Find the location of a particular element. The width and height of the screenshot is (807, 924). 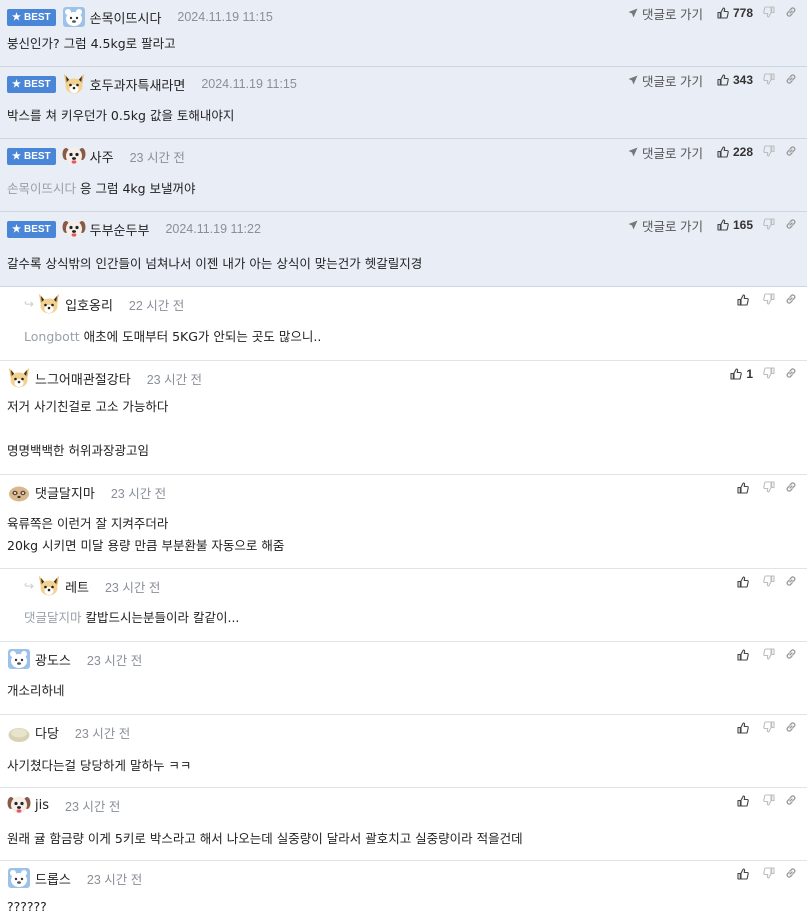

nickname: 광도스 is located at coordinates (53, 659).